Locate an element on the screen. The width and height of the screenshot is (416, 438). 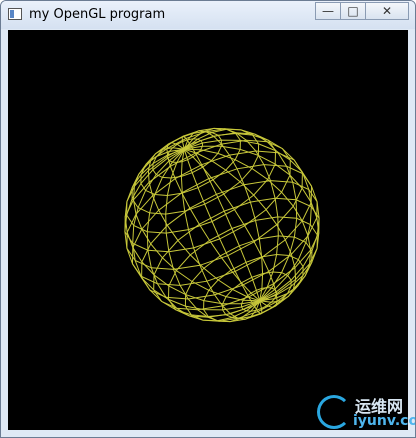
window-controls: — □ ✕ is located at coordinates (362, 12).